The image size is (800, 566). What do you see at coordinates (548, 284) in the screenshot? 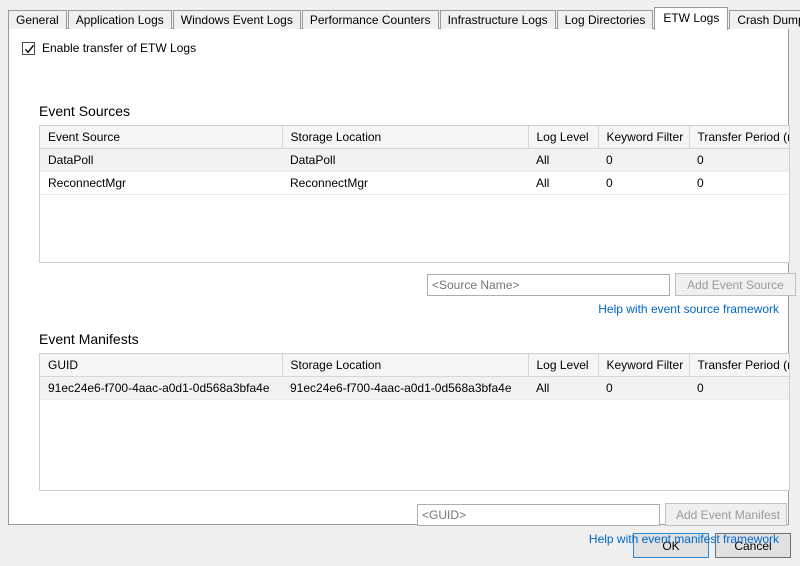
I see `source-name-input` at bounding box center [548, 284].